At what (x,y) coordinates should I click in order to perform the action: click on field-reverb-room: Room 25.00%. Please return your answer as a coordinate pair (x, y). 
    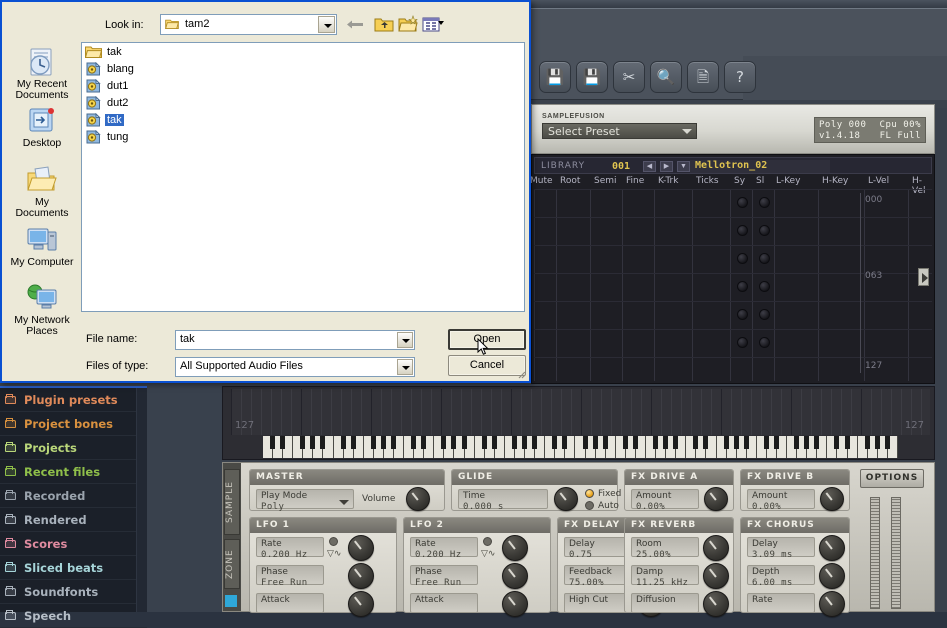
    Looking at the image, I should click on (665, 548).